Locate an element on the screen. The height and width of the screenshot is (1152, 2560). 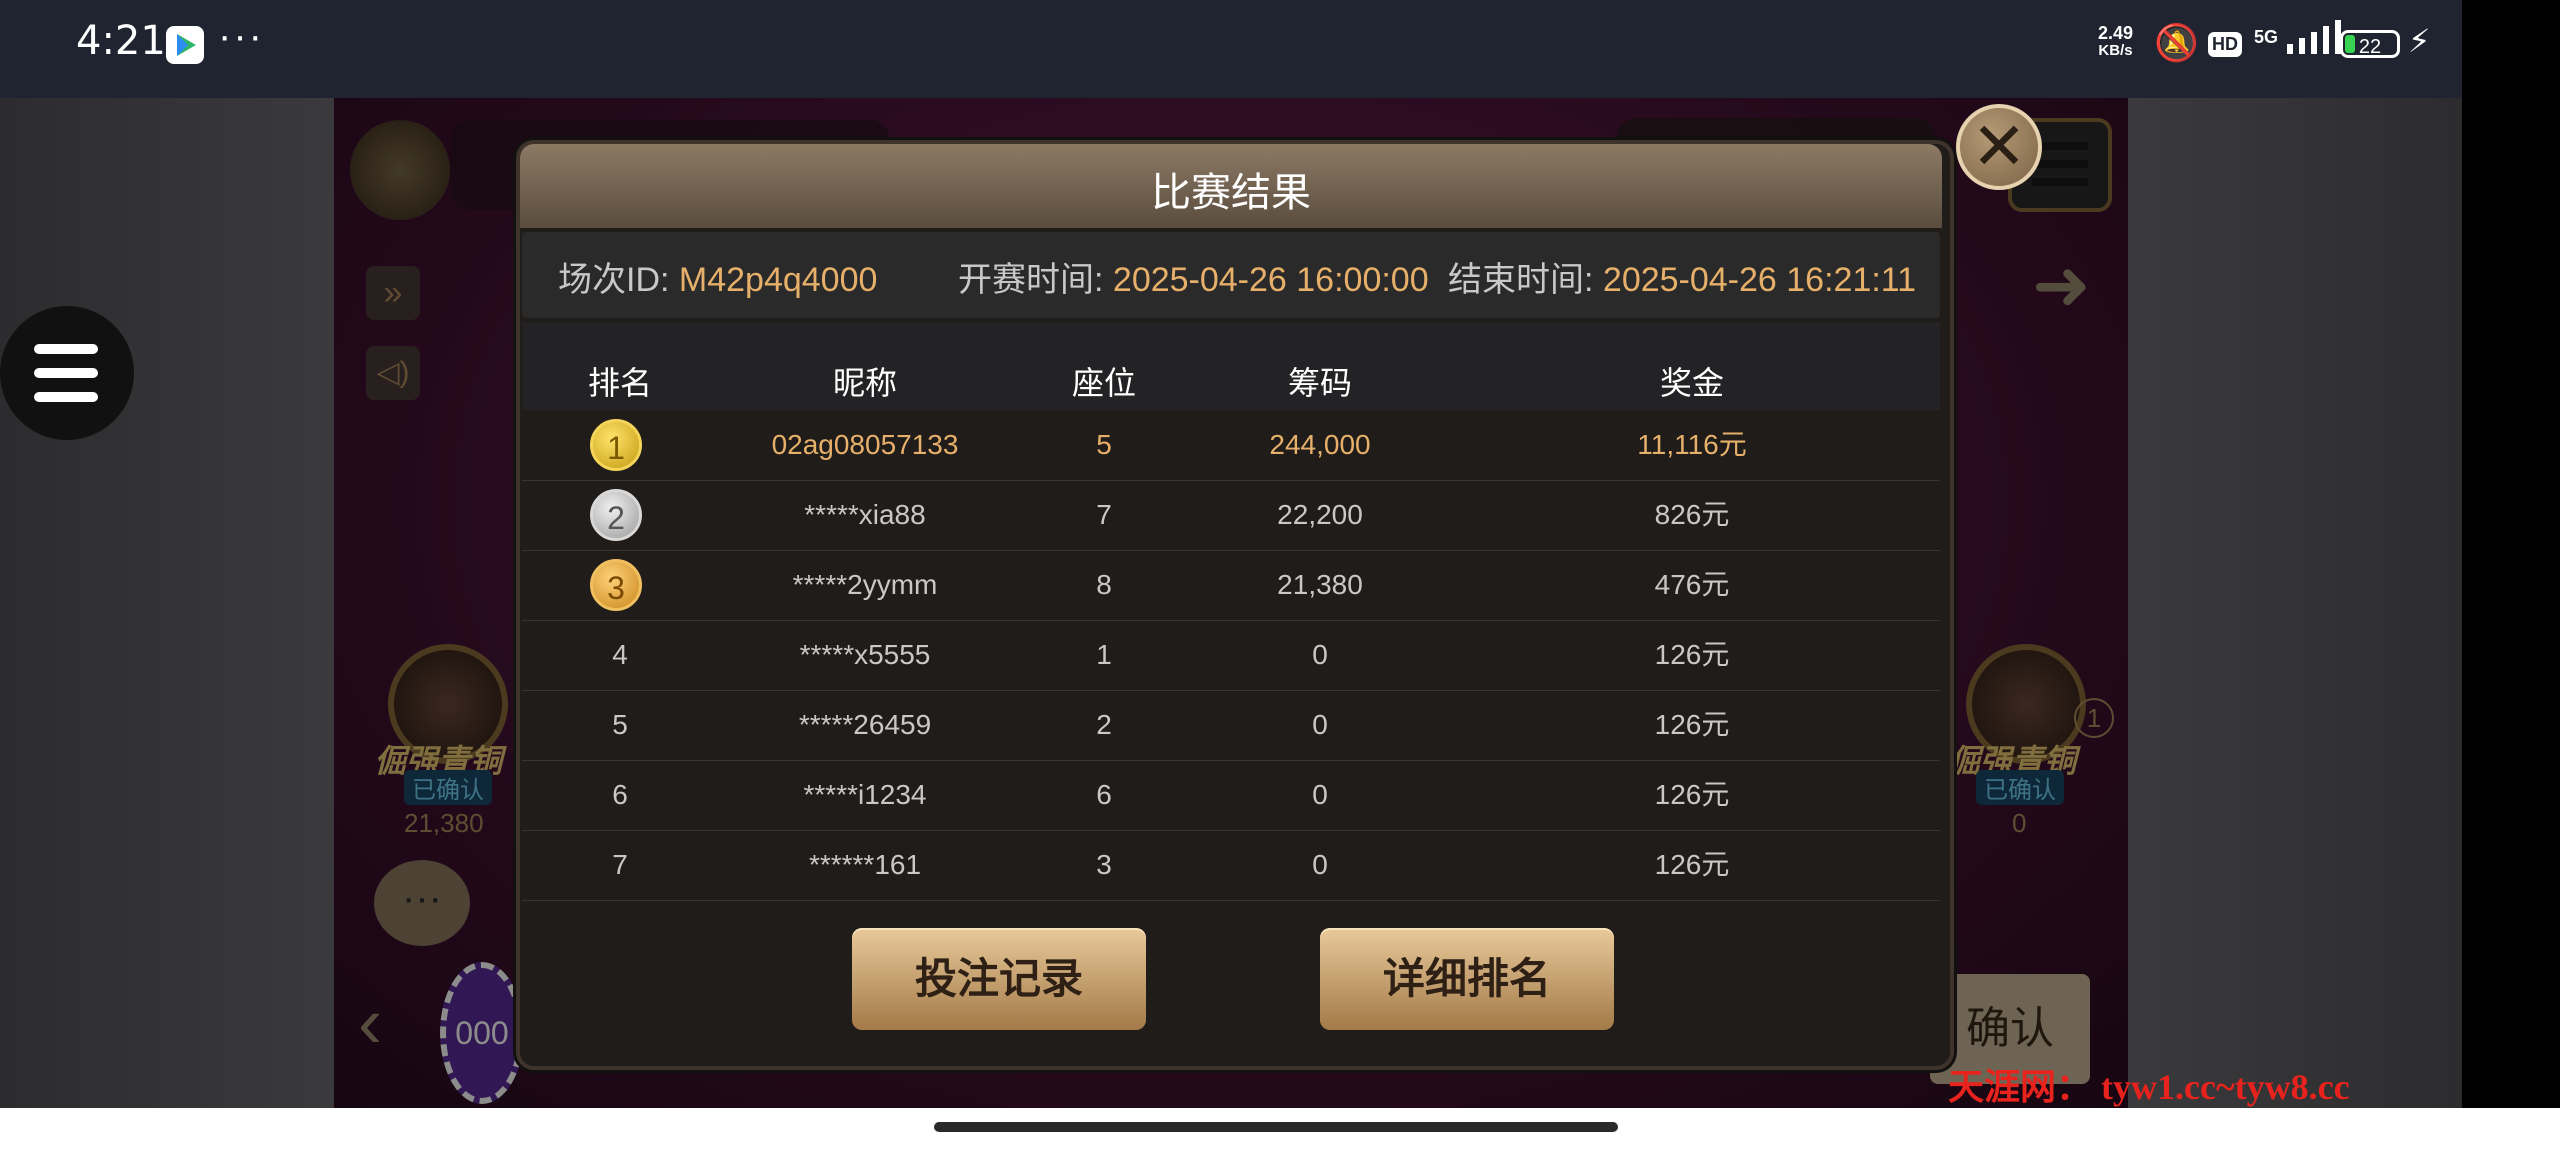
signal-icon: 5G is located at coordinates (2298, 38).